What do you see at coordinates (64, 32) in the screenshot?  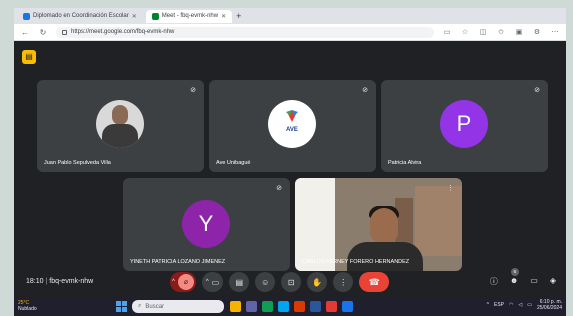 I see `lock-icon` at bounding box center [64, 32].